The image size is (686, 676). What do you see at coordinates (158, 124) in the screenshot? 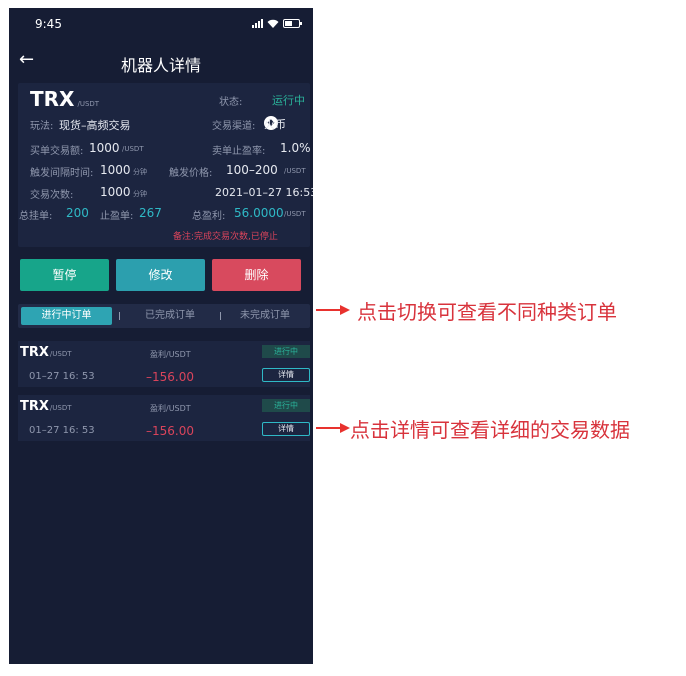
I see `info-row-mode: 玩法: 现货–高频交易 交易渠道: ◆ 火币` at bounding box center [158, 124].